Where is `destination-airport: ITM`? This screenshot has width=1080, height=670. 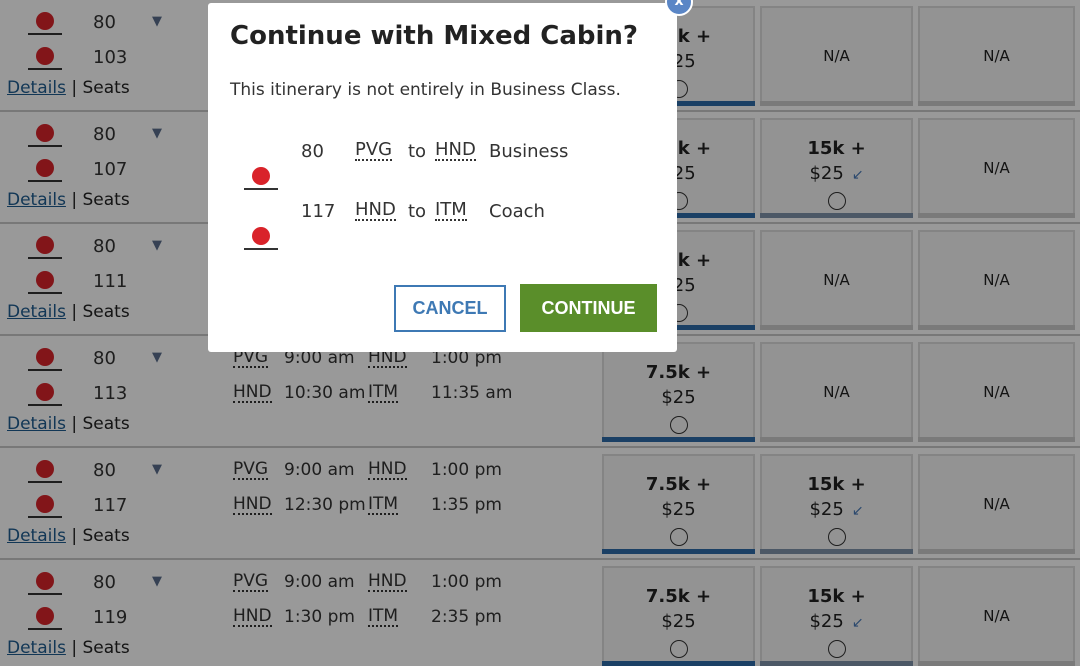
destination-airport: ITM is located at coordinates (451, 211).